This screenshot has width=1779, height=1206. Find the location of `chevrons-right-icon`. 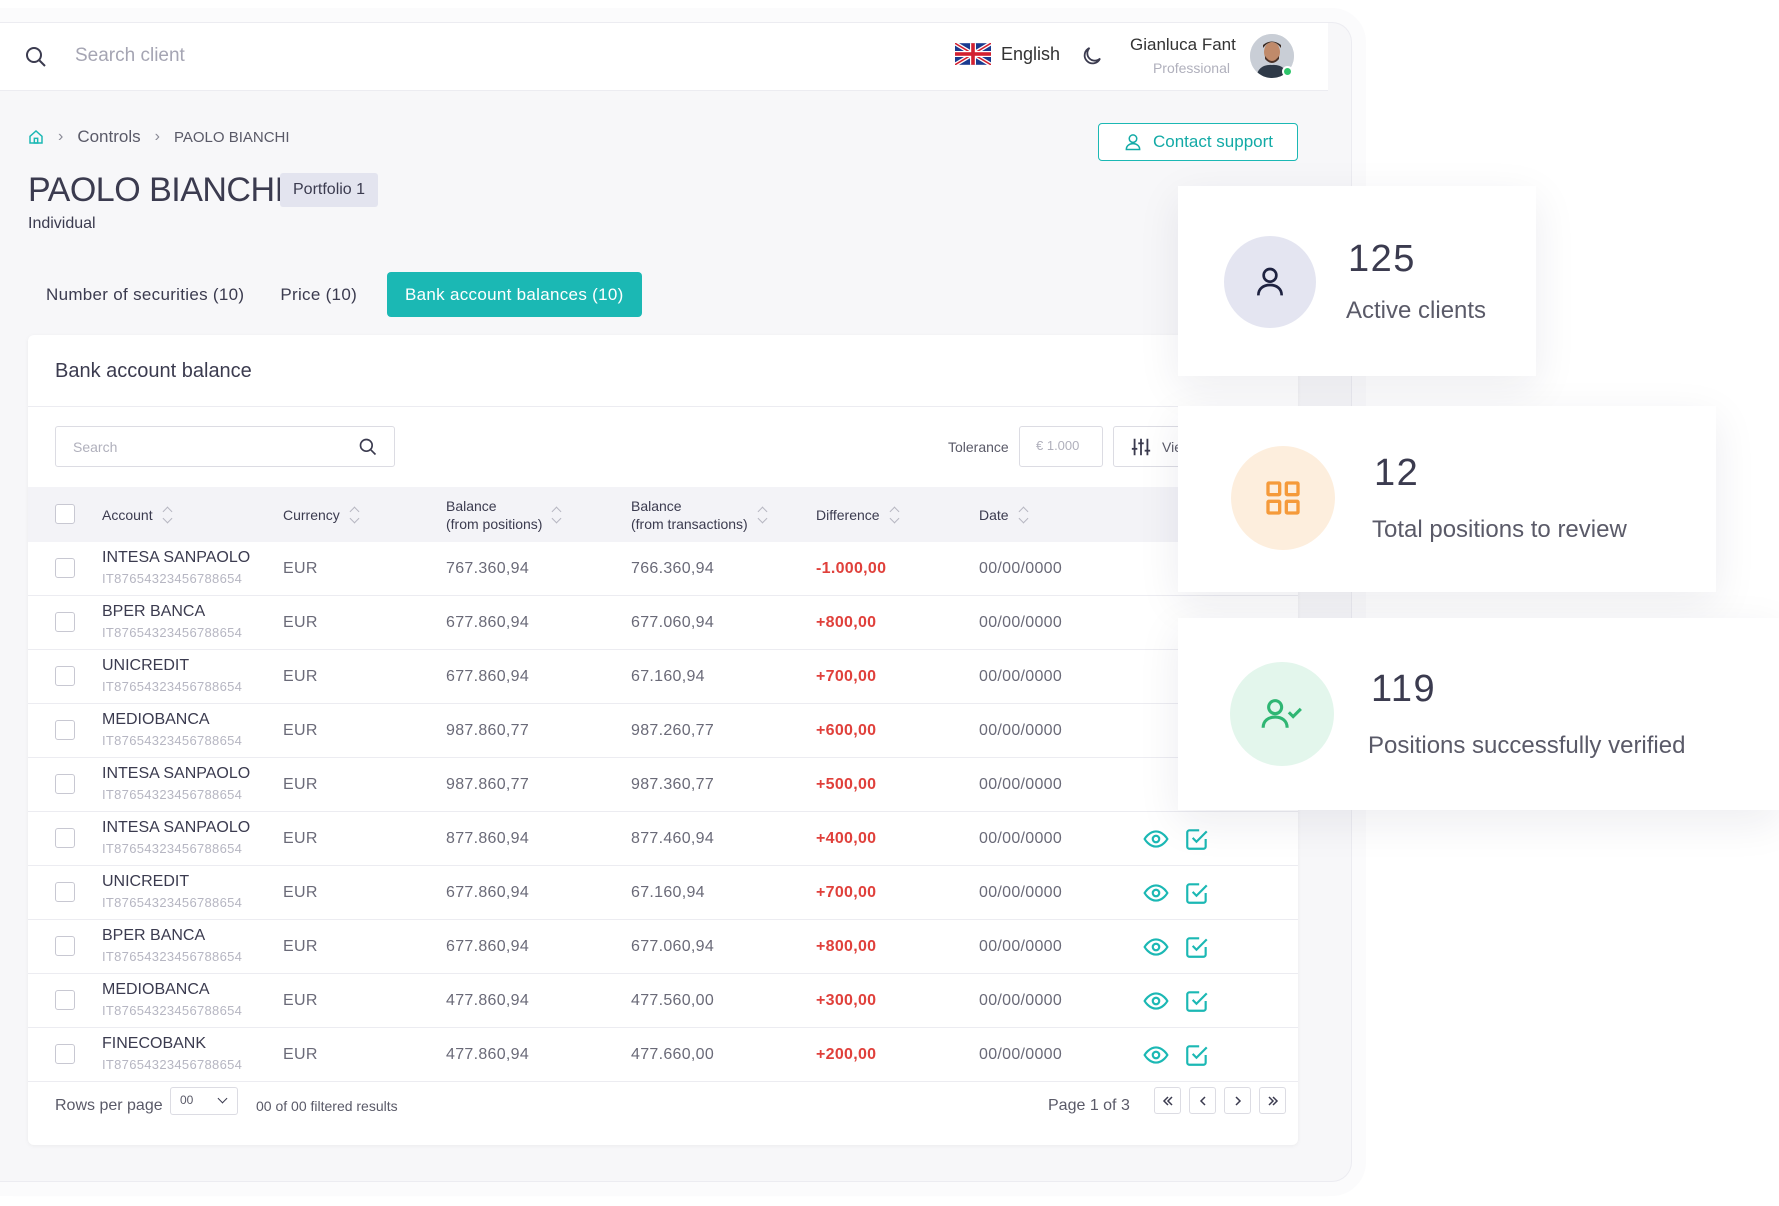

chevrons-right-icon is located at coordinates (1272, 1100).